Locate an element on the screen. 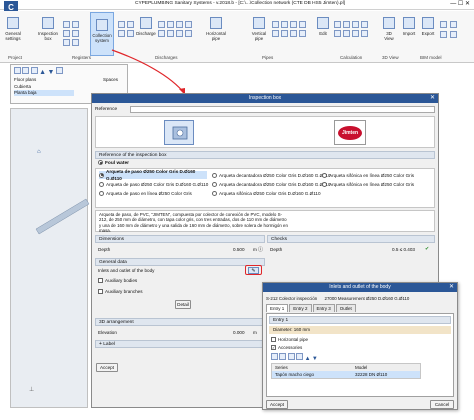  check-depth-label: Depth is located at coordinates (276, 249).